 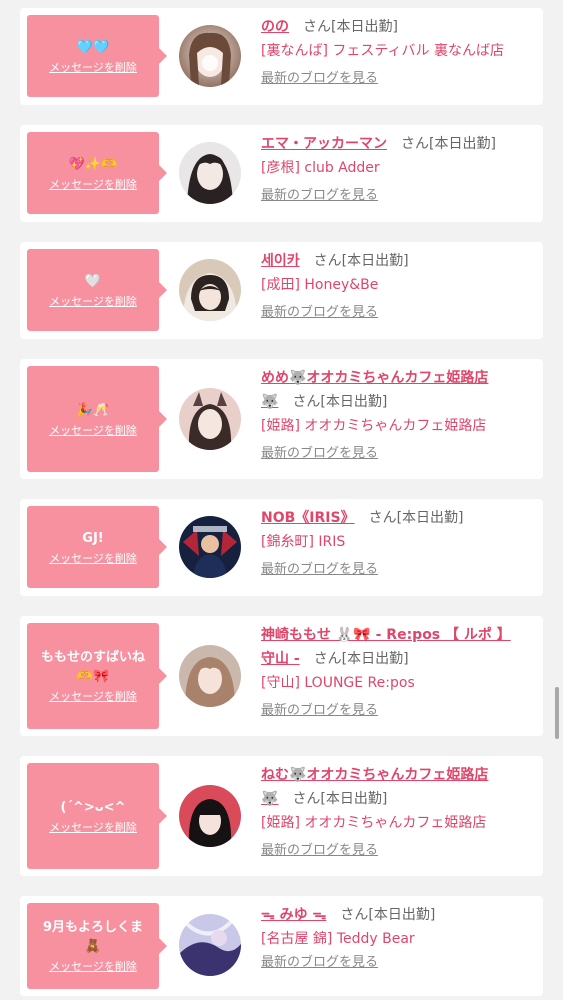 What do you see at coordinates (97, 290) in the screenshot?
I see `message-bubble: 🤍 メッセージを削除` at bounding box center [97, 290].